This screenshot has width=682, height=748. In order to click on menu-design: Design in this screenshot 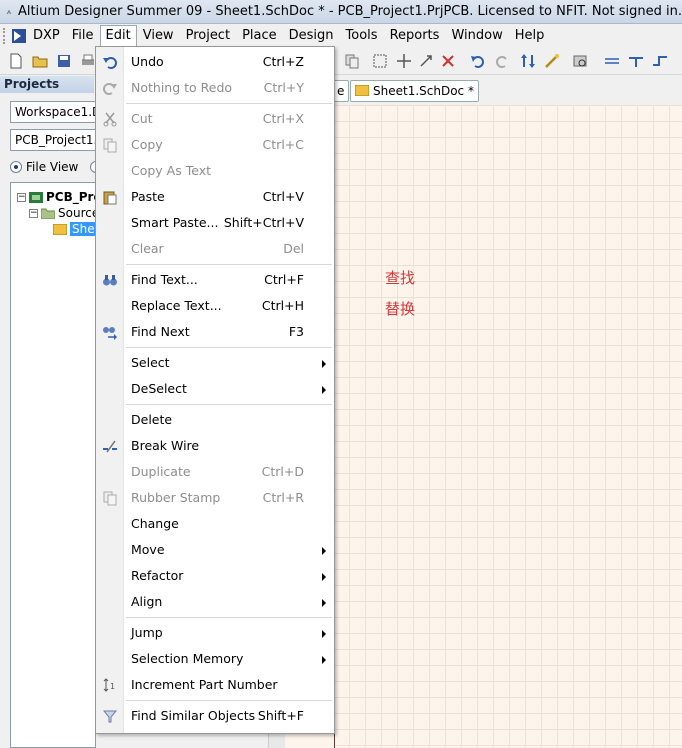, I will do `click(311, 35)`.